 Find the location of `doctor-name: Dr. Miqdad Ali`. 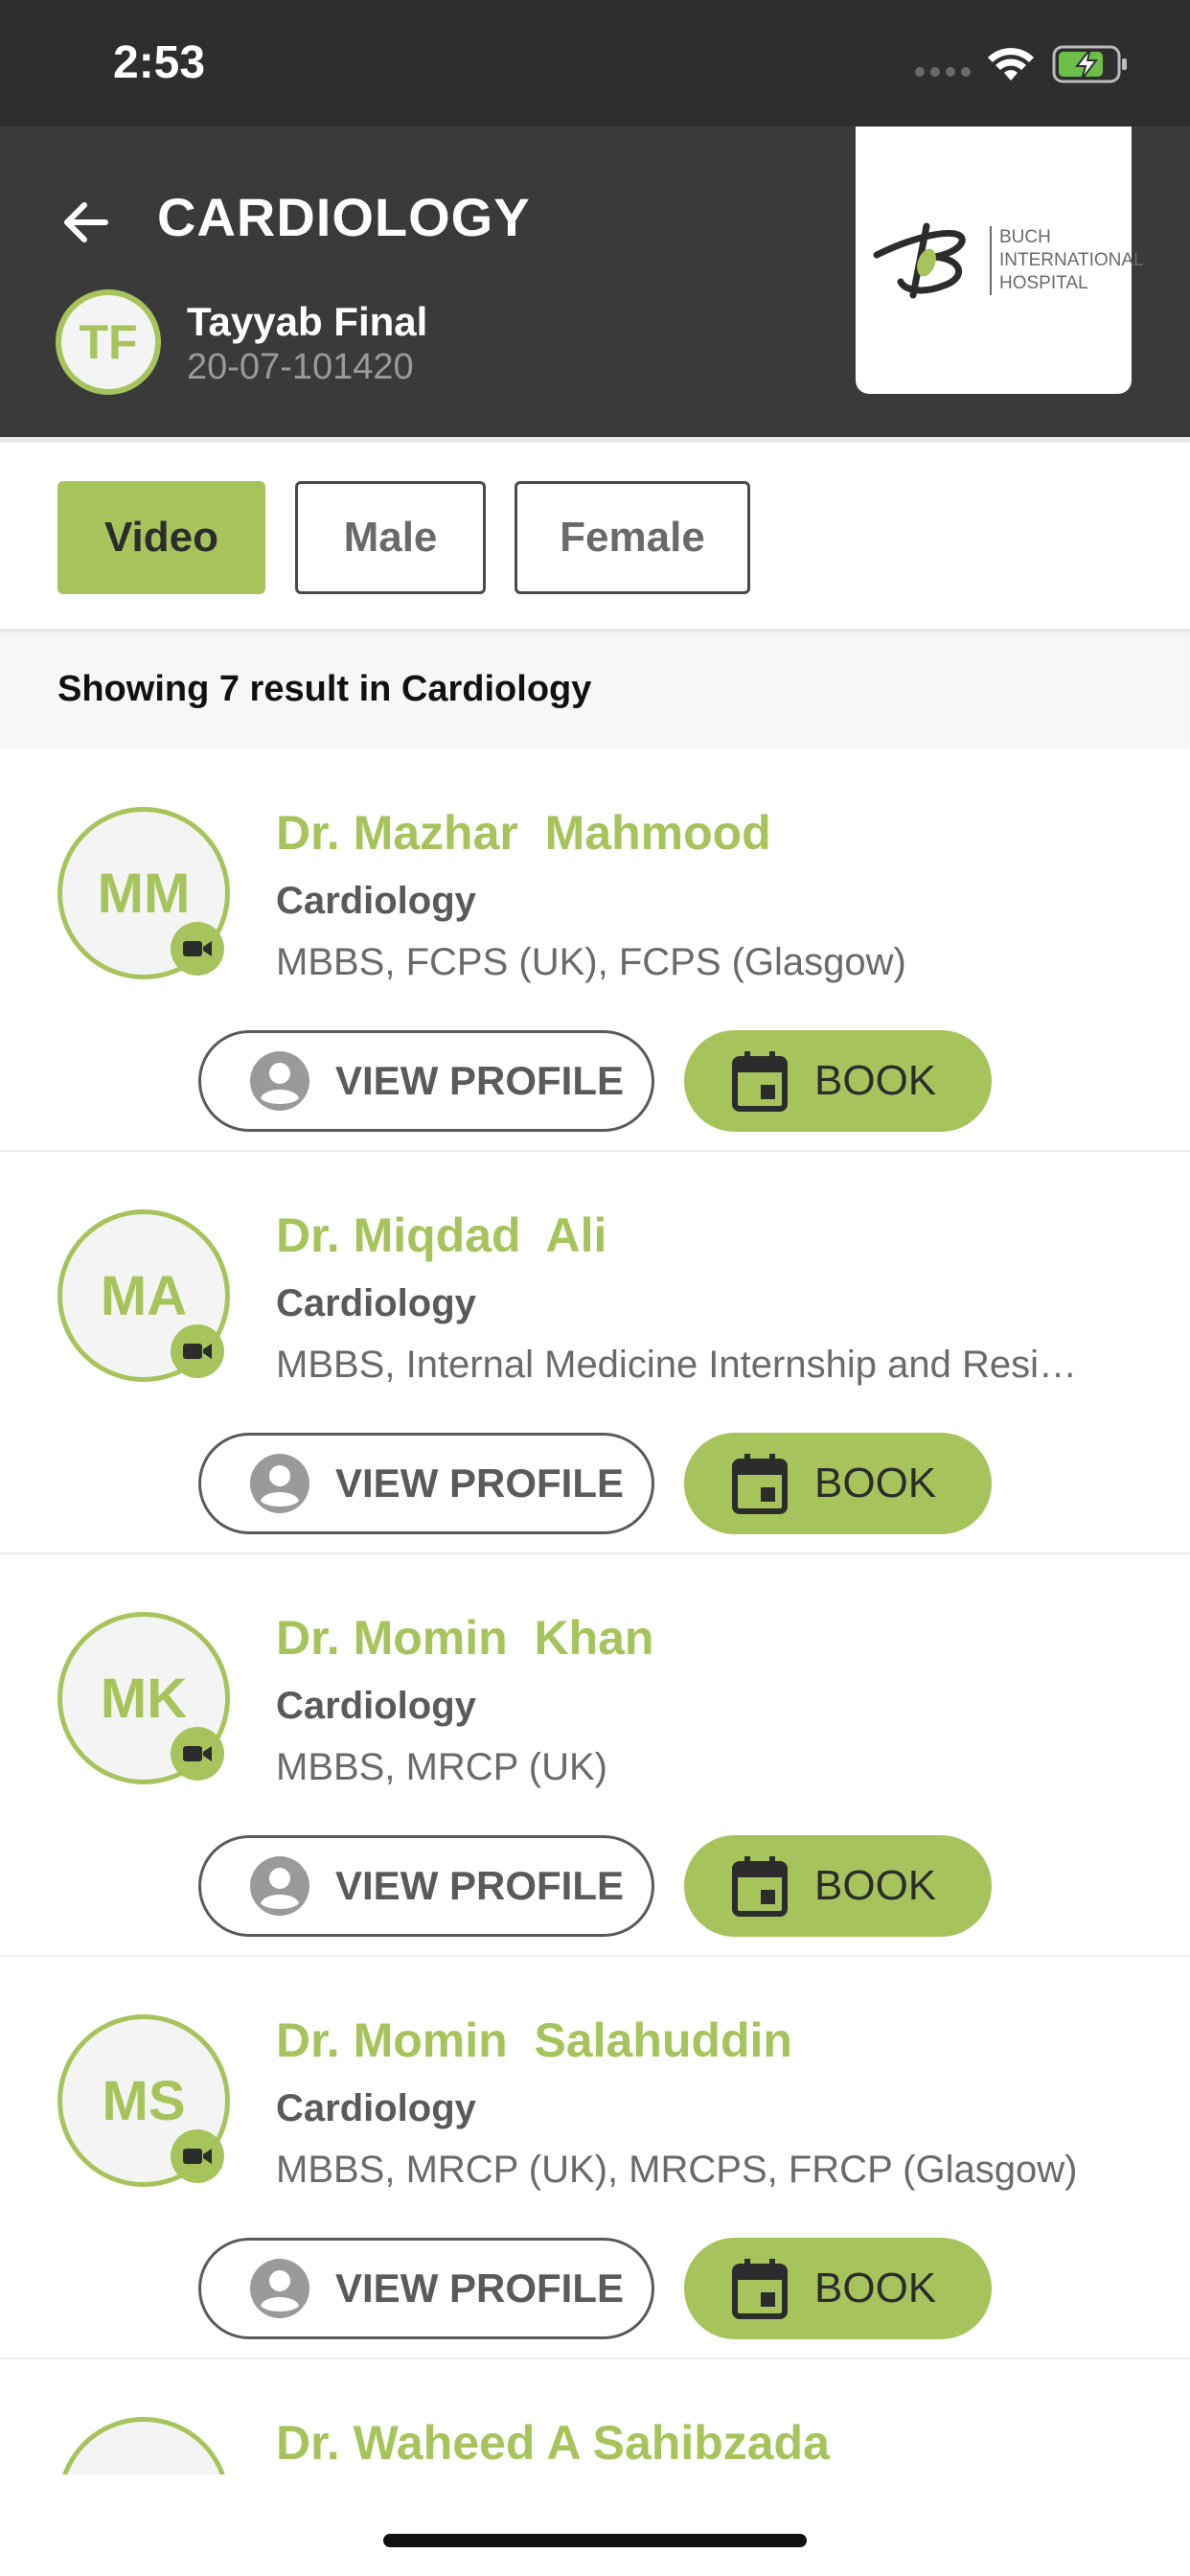

doctor-name: Dr. Miqdad Ali is located at coordinates (441, 1235).